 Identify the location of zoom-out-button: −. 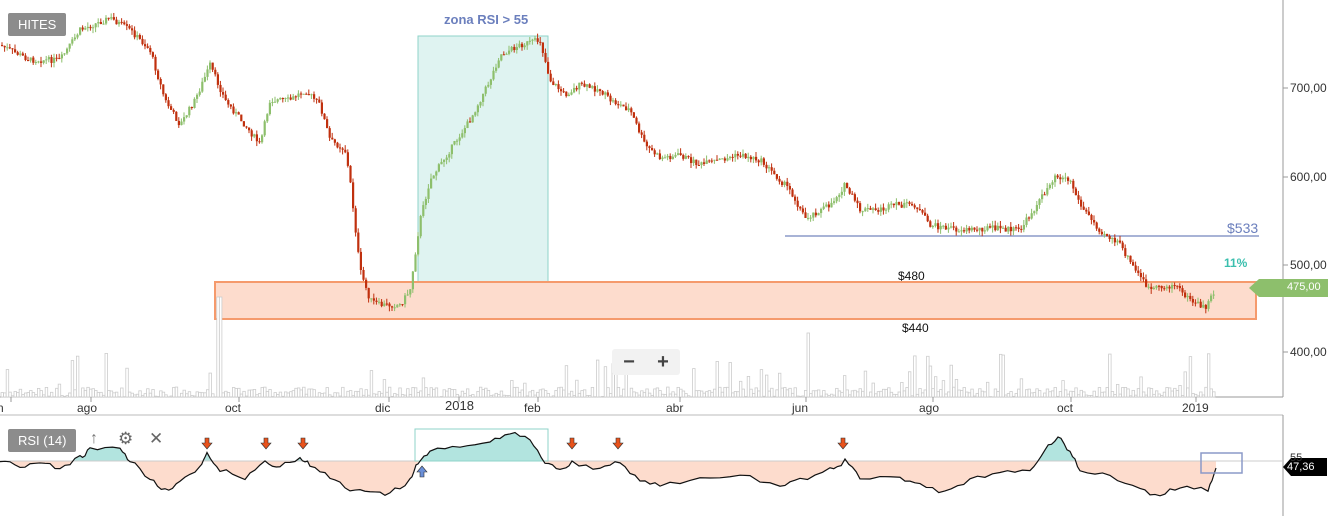
(629, 362).